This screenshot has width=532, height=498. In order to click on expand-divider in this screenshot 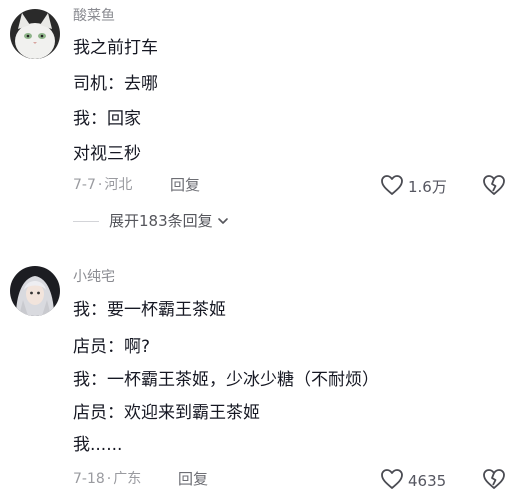, I will do `click(86, 221)`.